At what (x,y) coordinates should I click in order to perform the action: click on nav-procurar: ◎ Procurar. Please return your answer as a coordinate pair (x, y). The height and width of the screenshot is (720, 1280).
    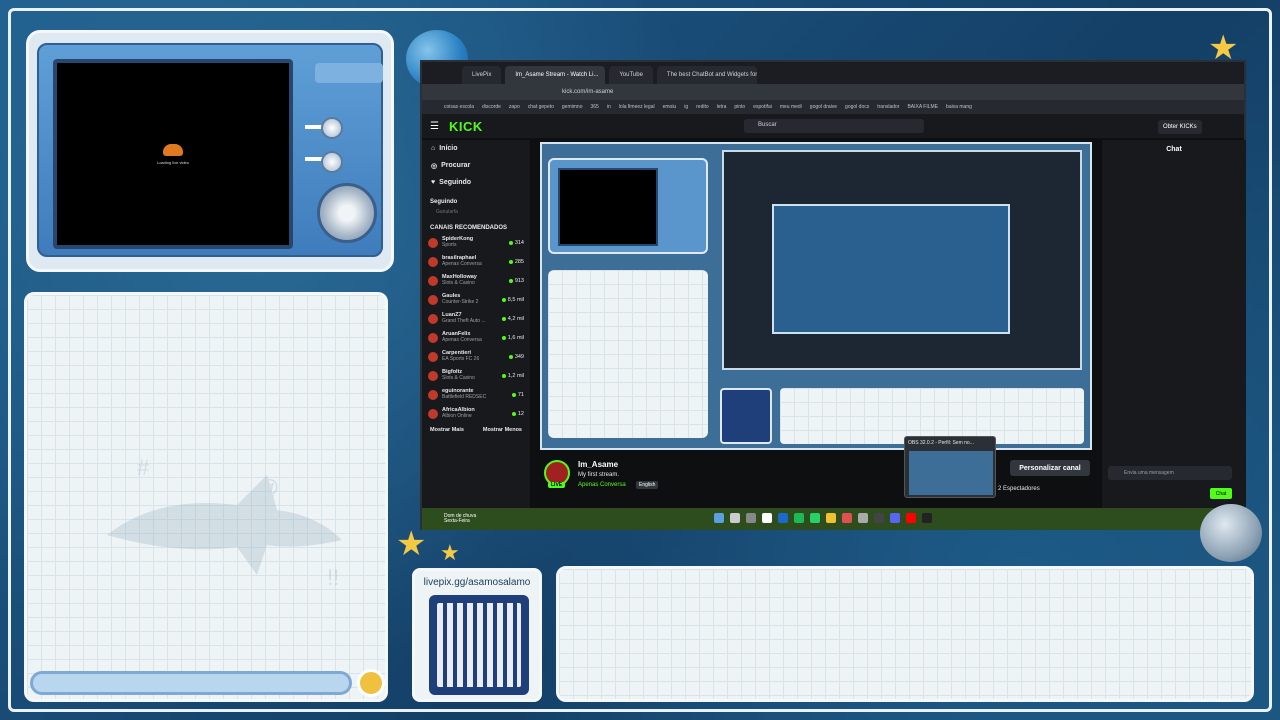
    Looking at the image, I should click on (476, 165).